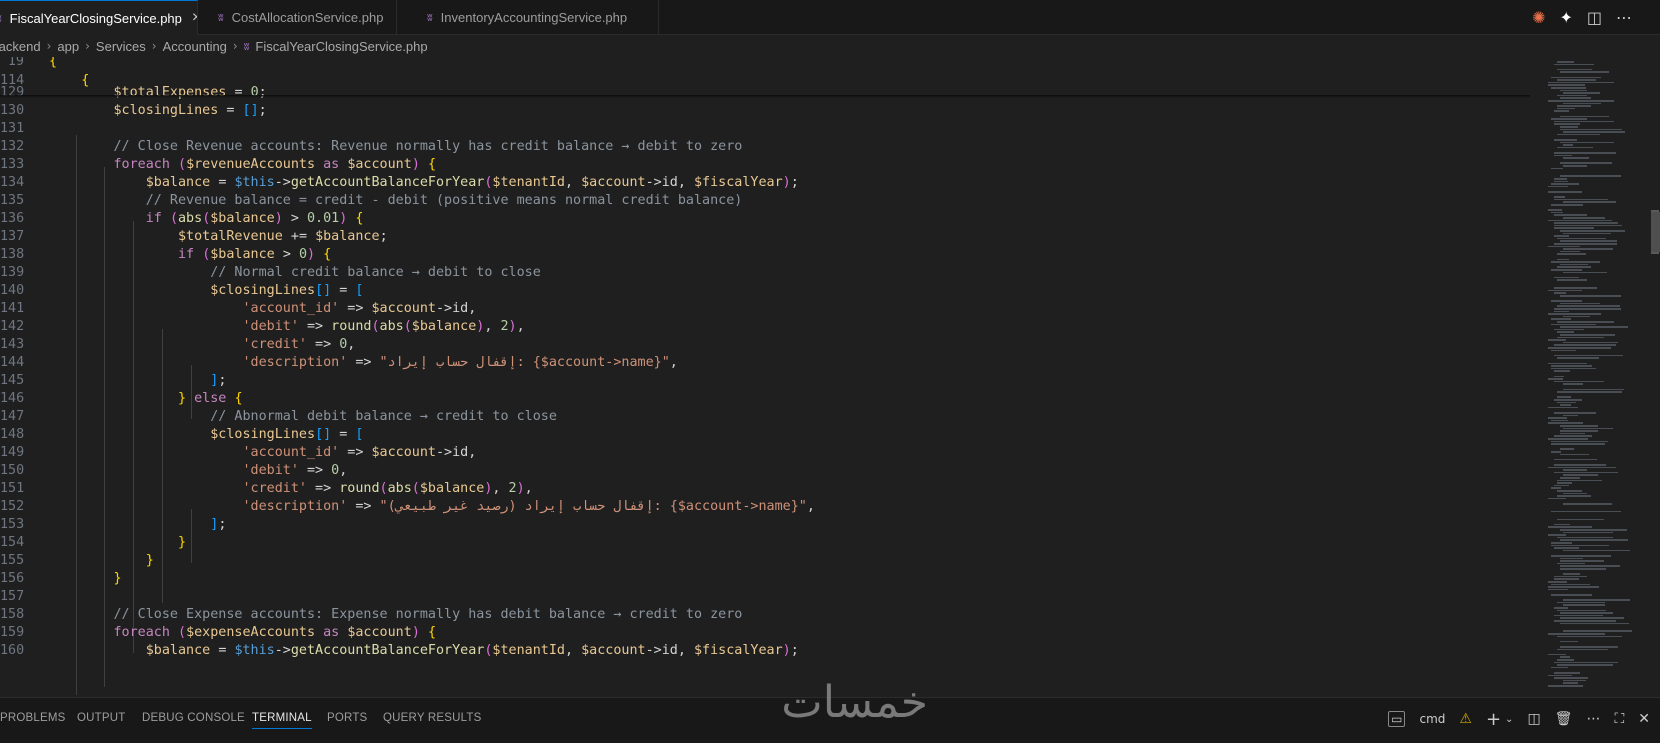 This screenshot has height=743, width=1660. I want to click on breadcrumb-item-file: FiscalYearClosingService.php, so click(341, 46).